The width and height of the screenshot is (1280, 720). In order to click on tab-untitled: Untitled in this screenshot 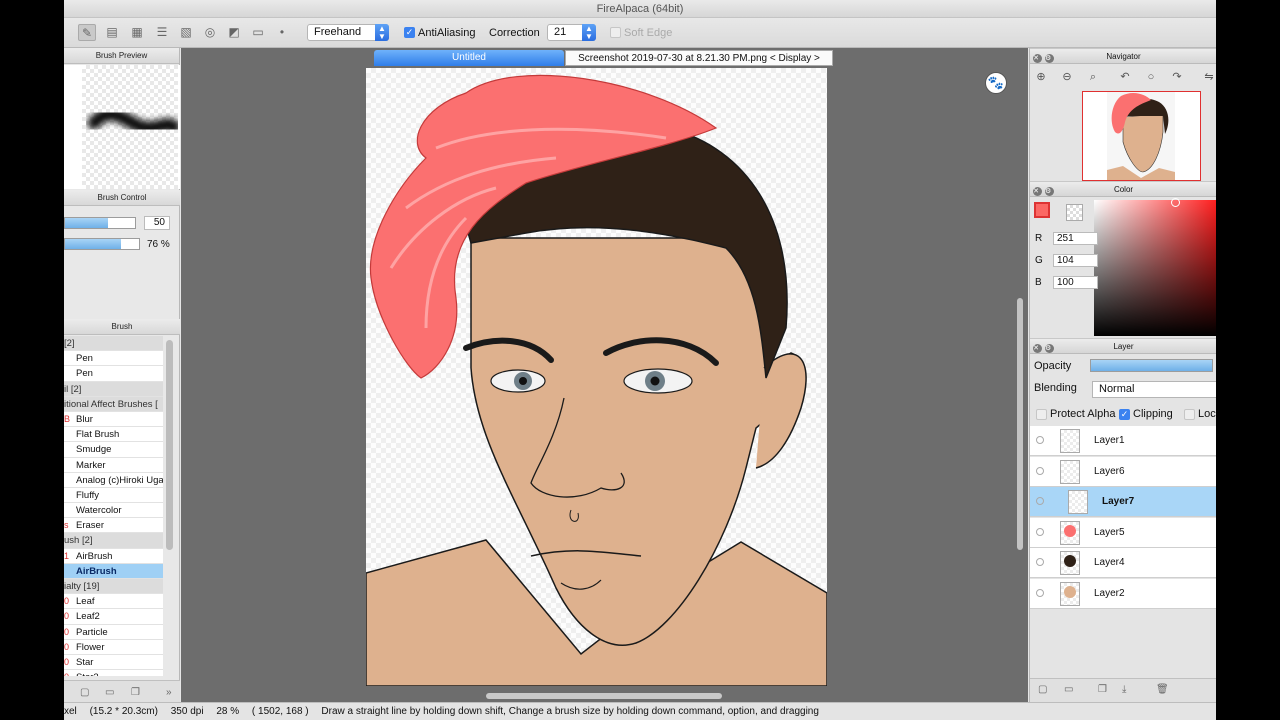, I will do `click(469, 58)`.